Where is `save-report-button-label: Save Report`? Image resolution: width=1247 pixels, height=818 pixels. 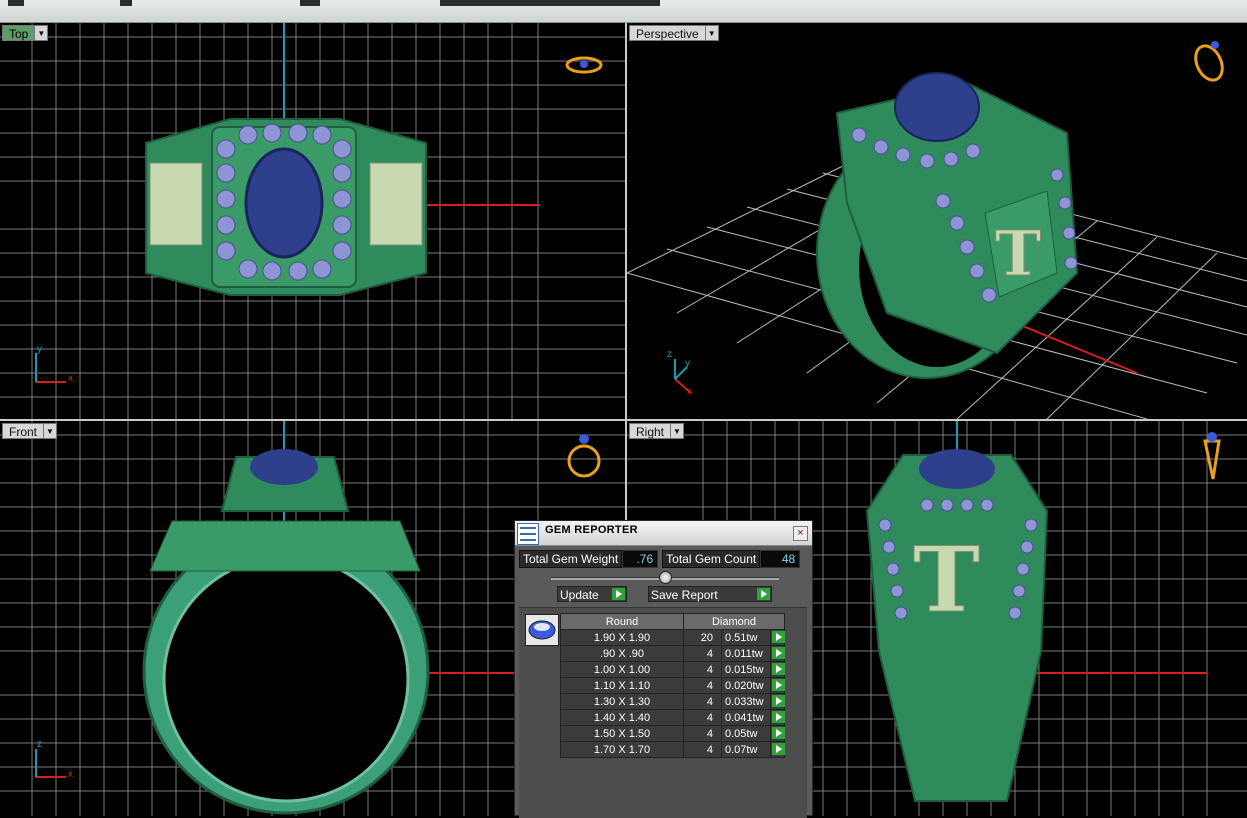 save-report-button-label: Save Report is located at coordinates (684, 595).